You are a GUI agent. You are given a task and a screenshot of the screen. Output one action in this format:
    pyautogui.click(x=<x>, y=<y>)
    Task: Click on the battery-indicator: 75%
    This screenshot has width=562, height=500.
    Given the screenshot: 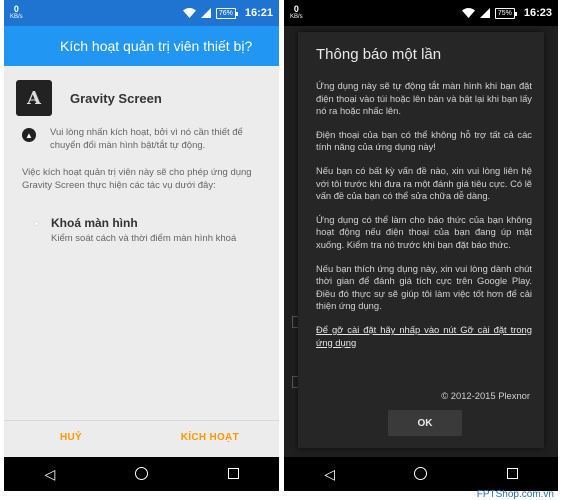 What is the action you would take?
    pyautogui.click(x=505, y=13)
    